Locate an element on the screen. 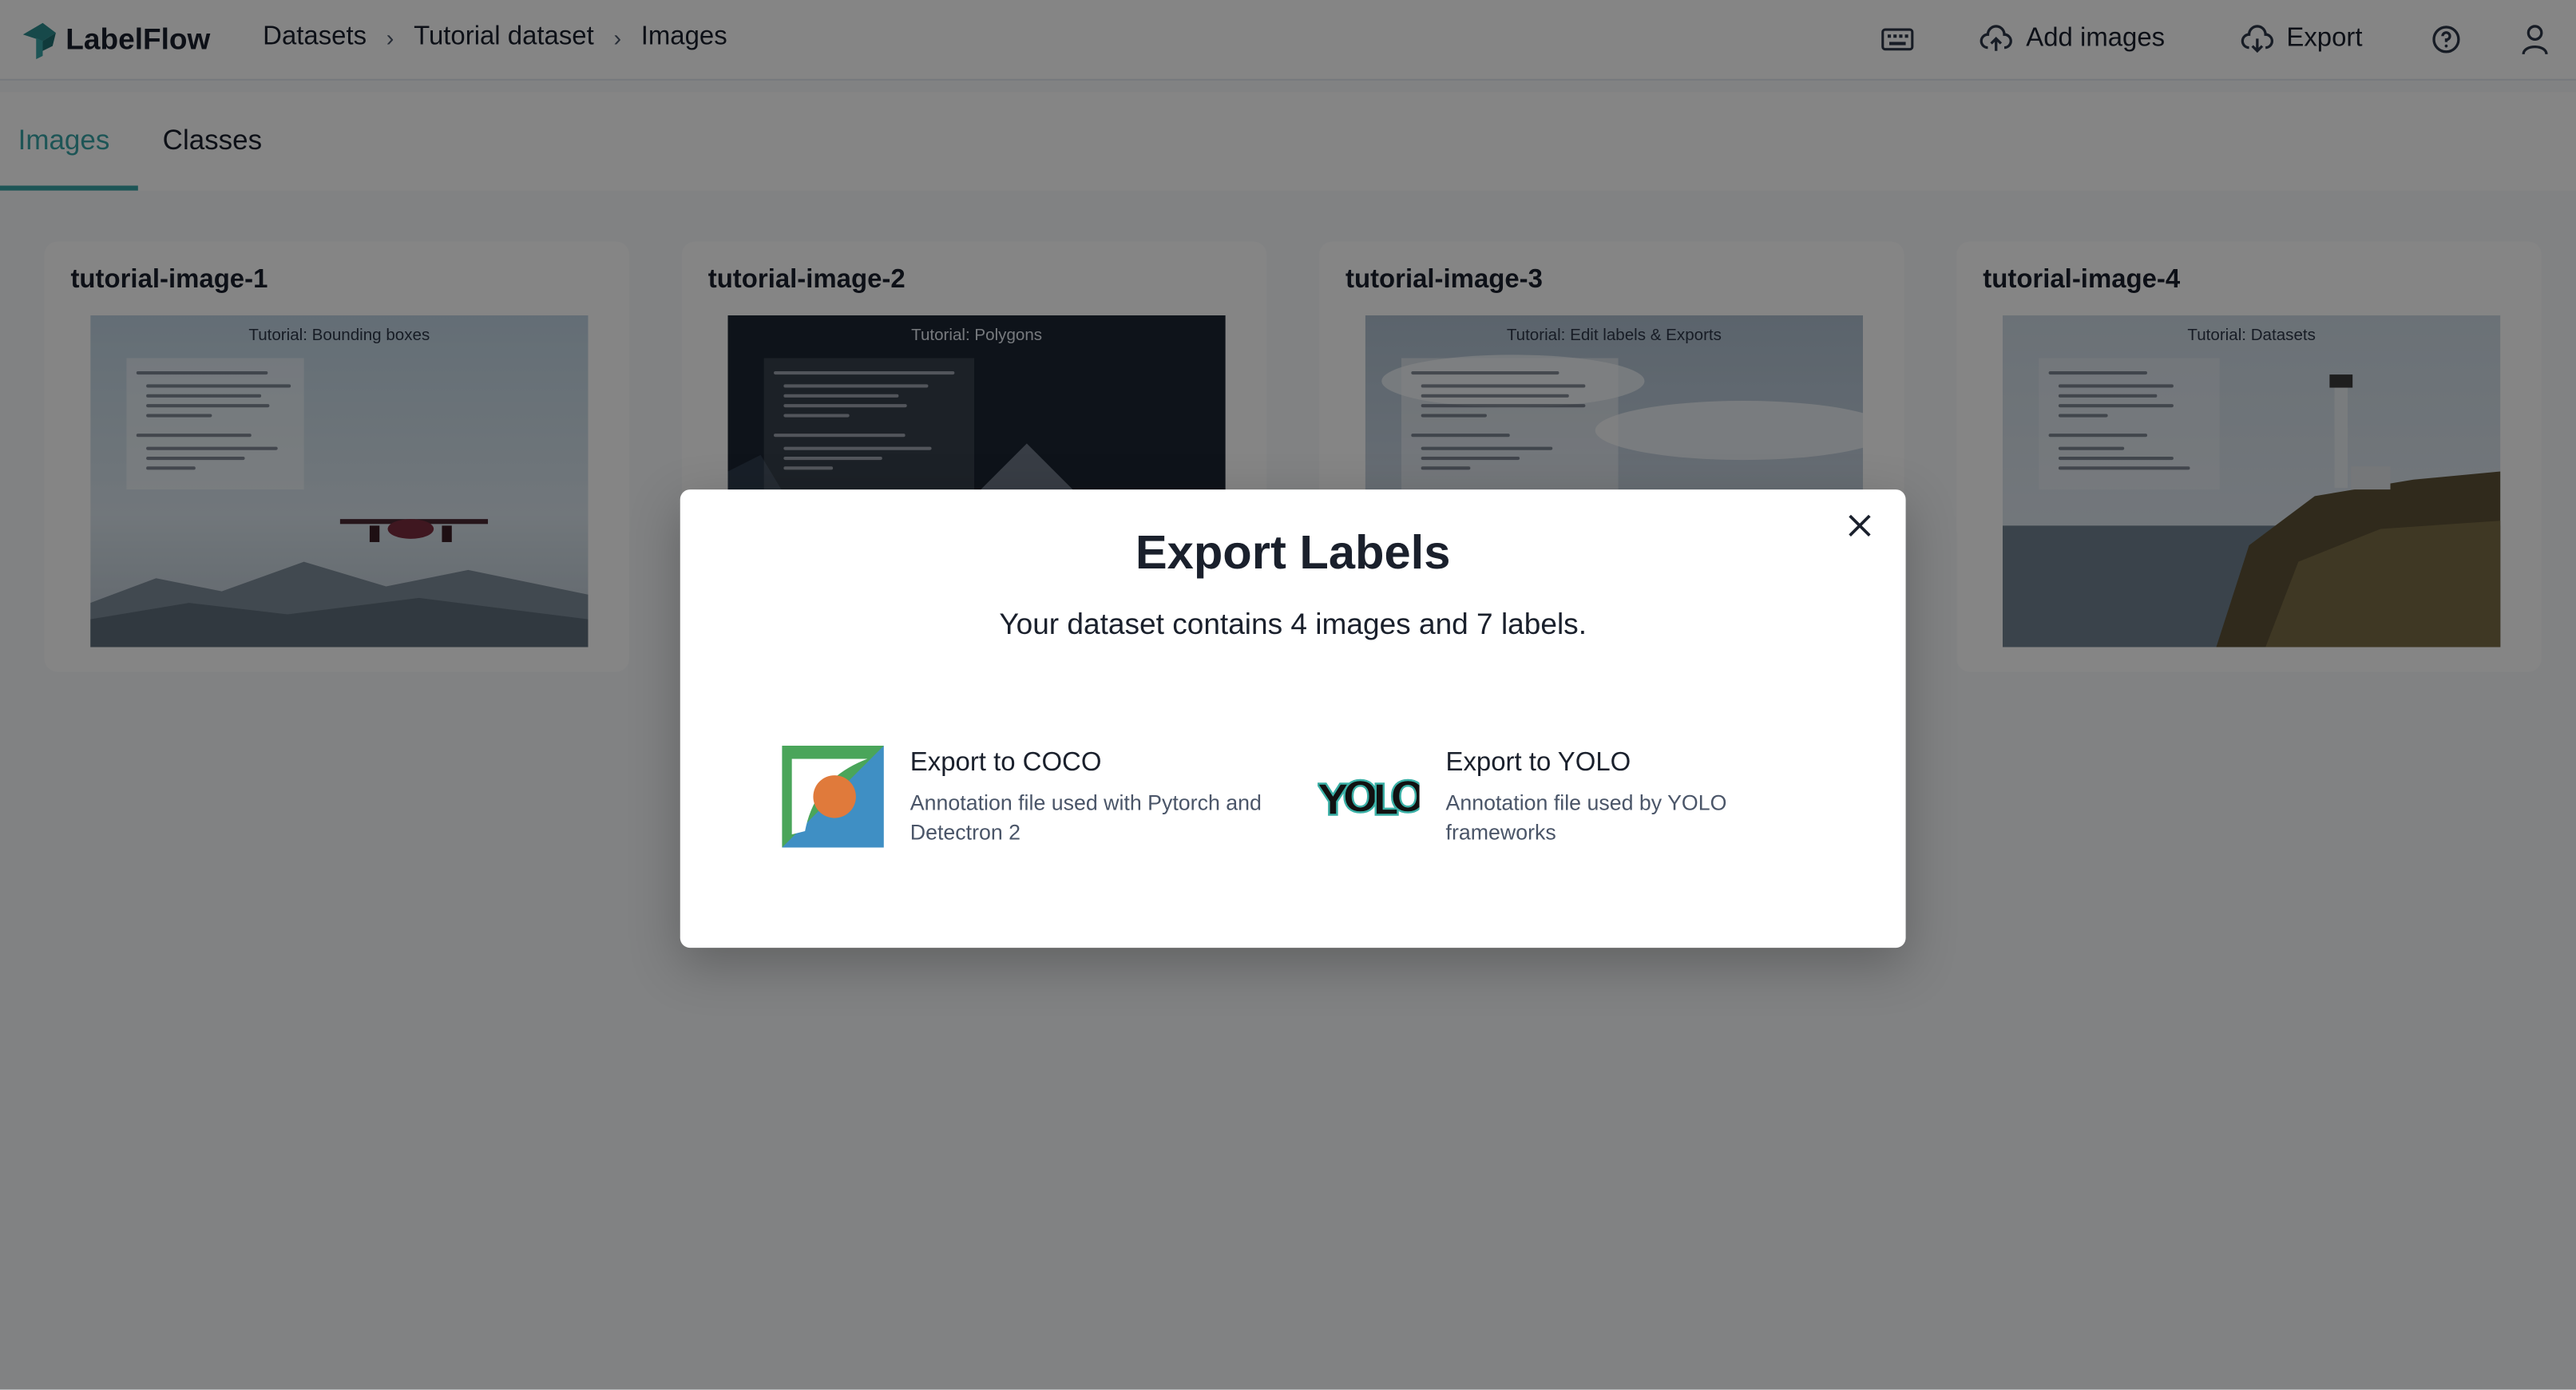 The height and width of the screenshot is (1390, 2576). export-yolo-description: Annotation file used by YOLO frameworks is located at coordinates (1586, 817).